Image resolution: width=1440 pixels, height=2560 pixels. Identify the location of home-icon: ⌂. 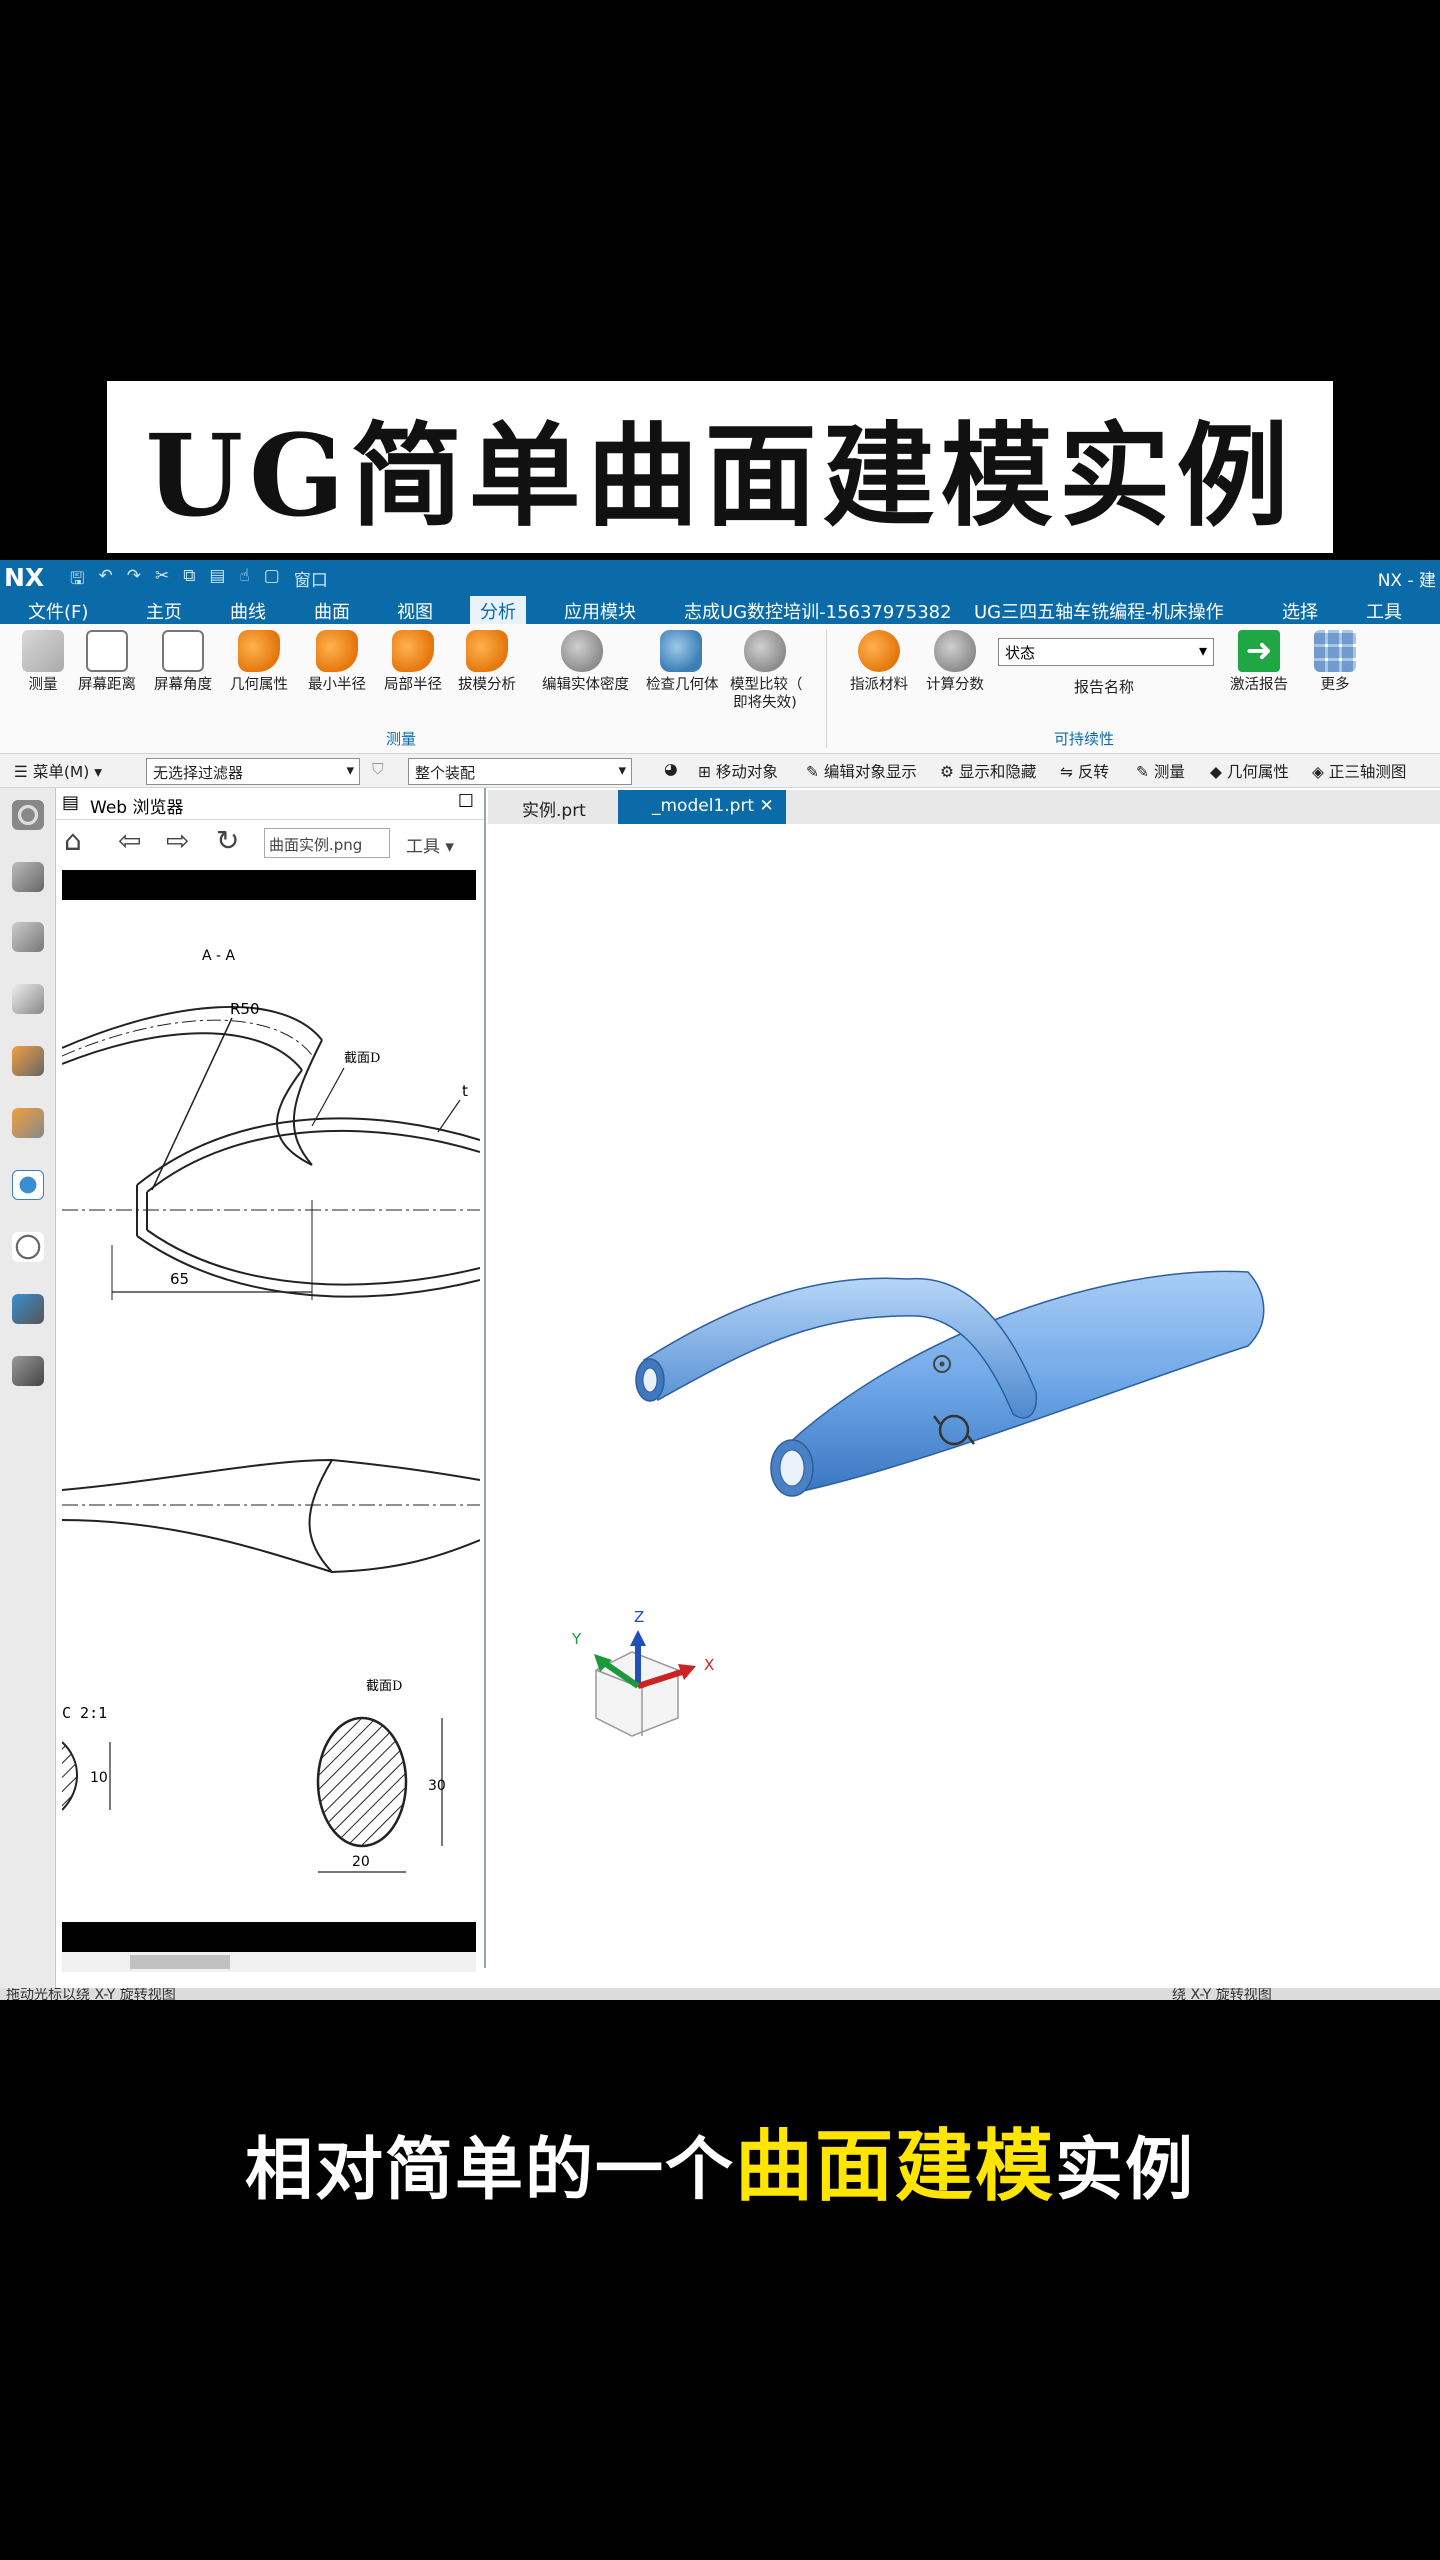
(73, 840).